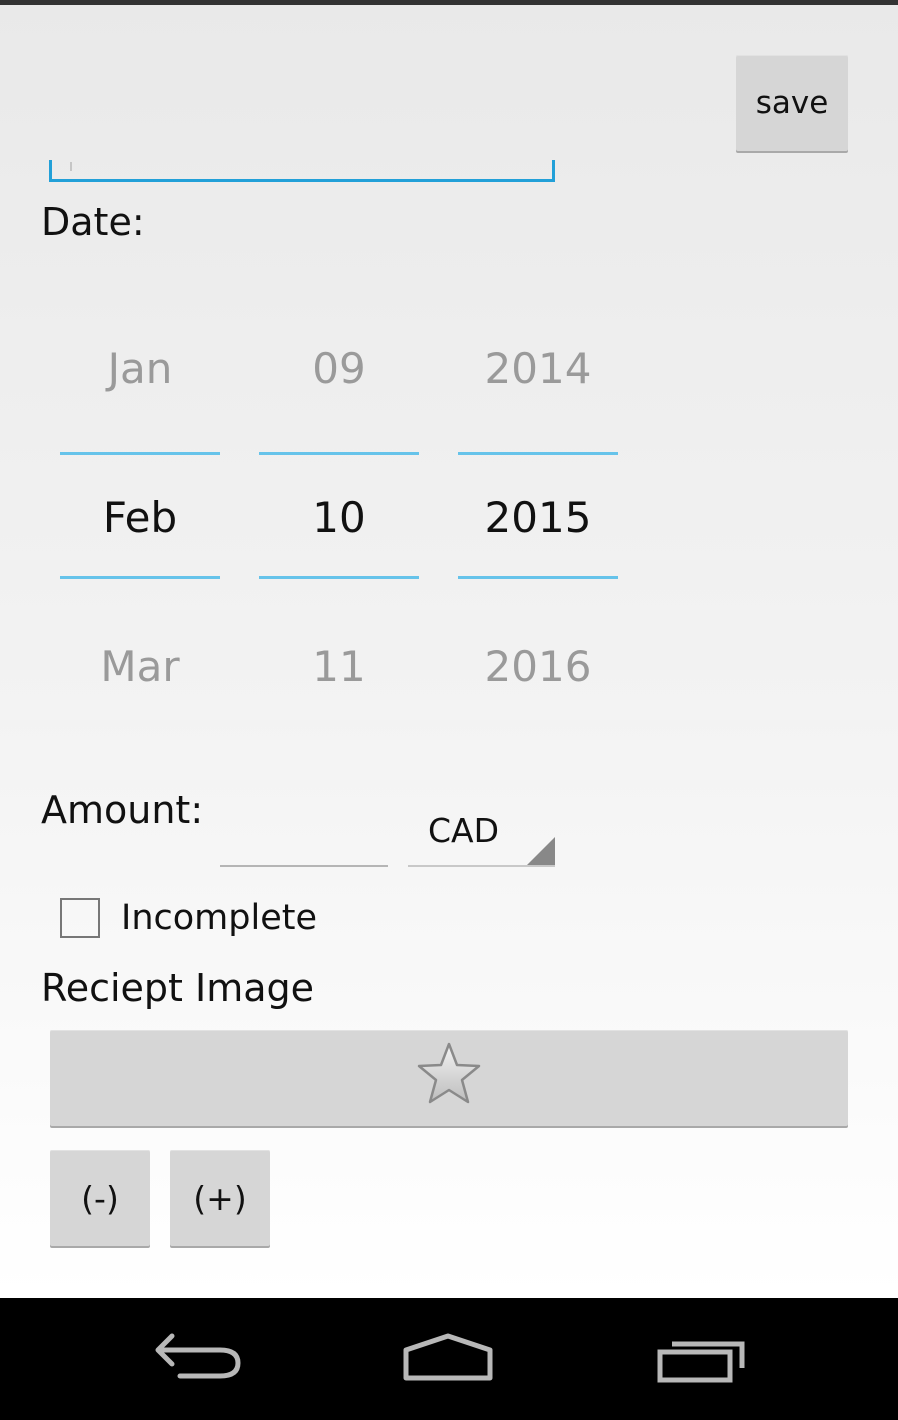 This screenshot has height=1420, width=898. I want to click on year-picker: 2014 2015 2016, so click(538, 520).